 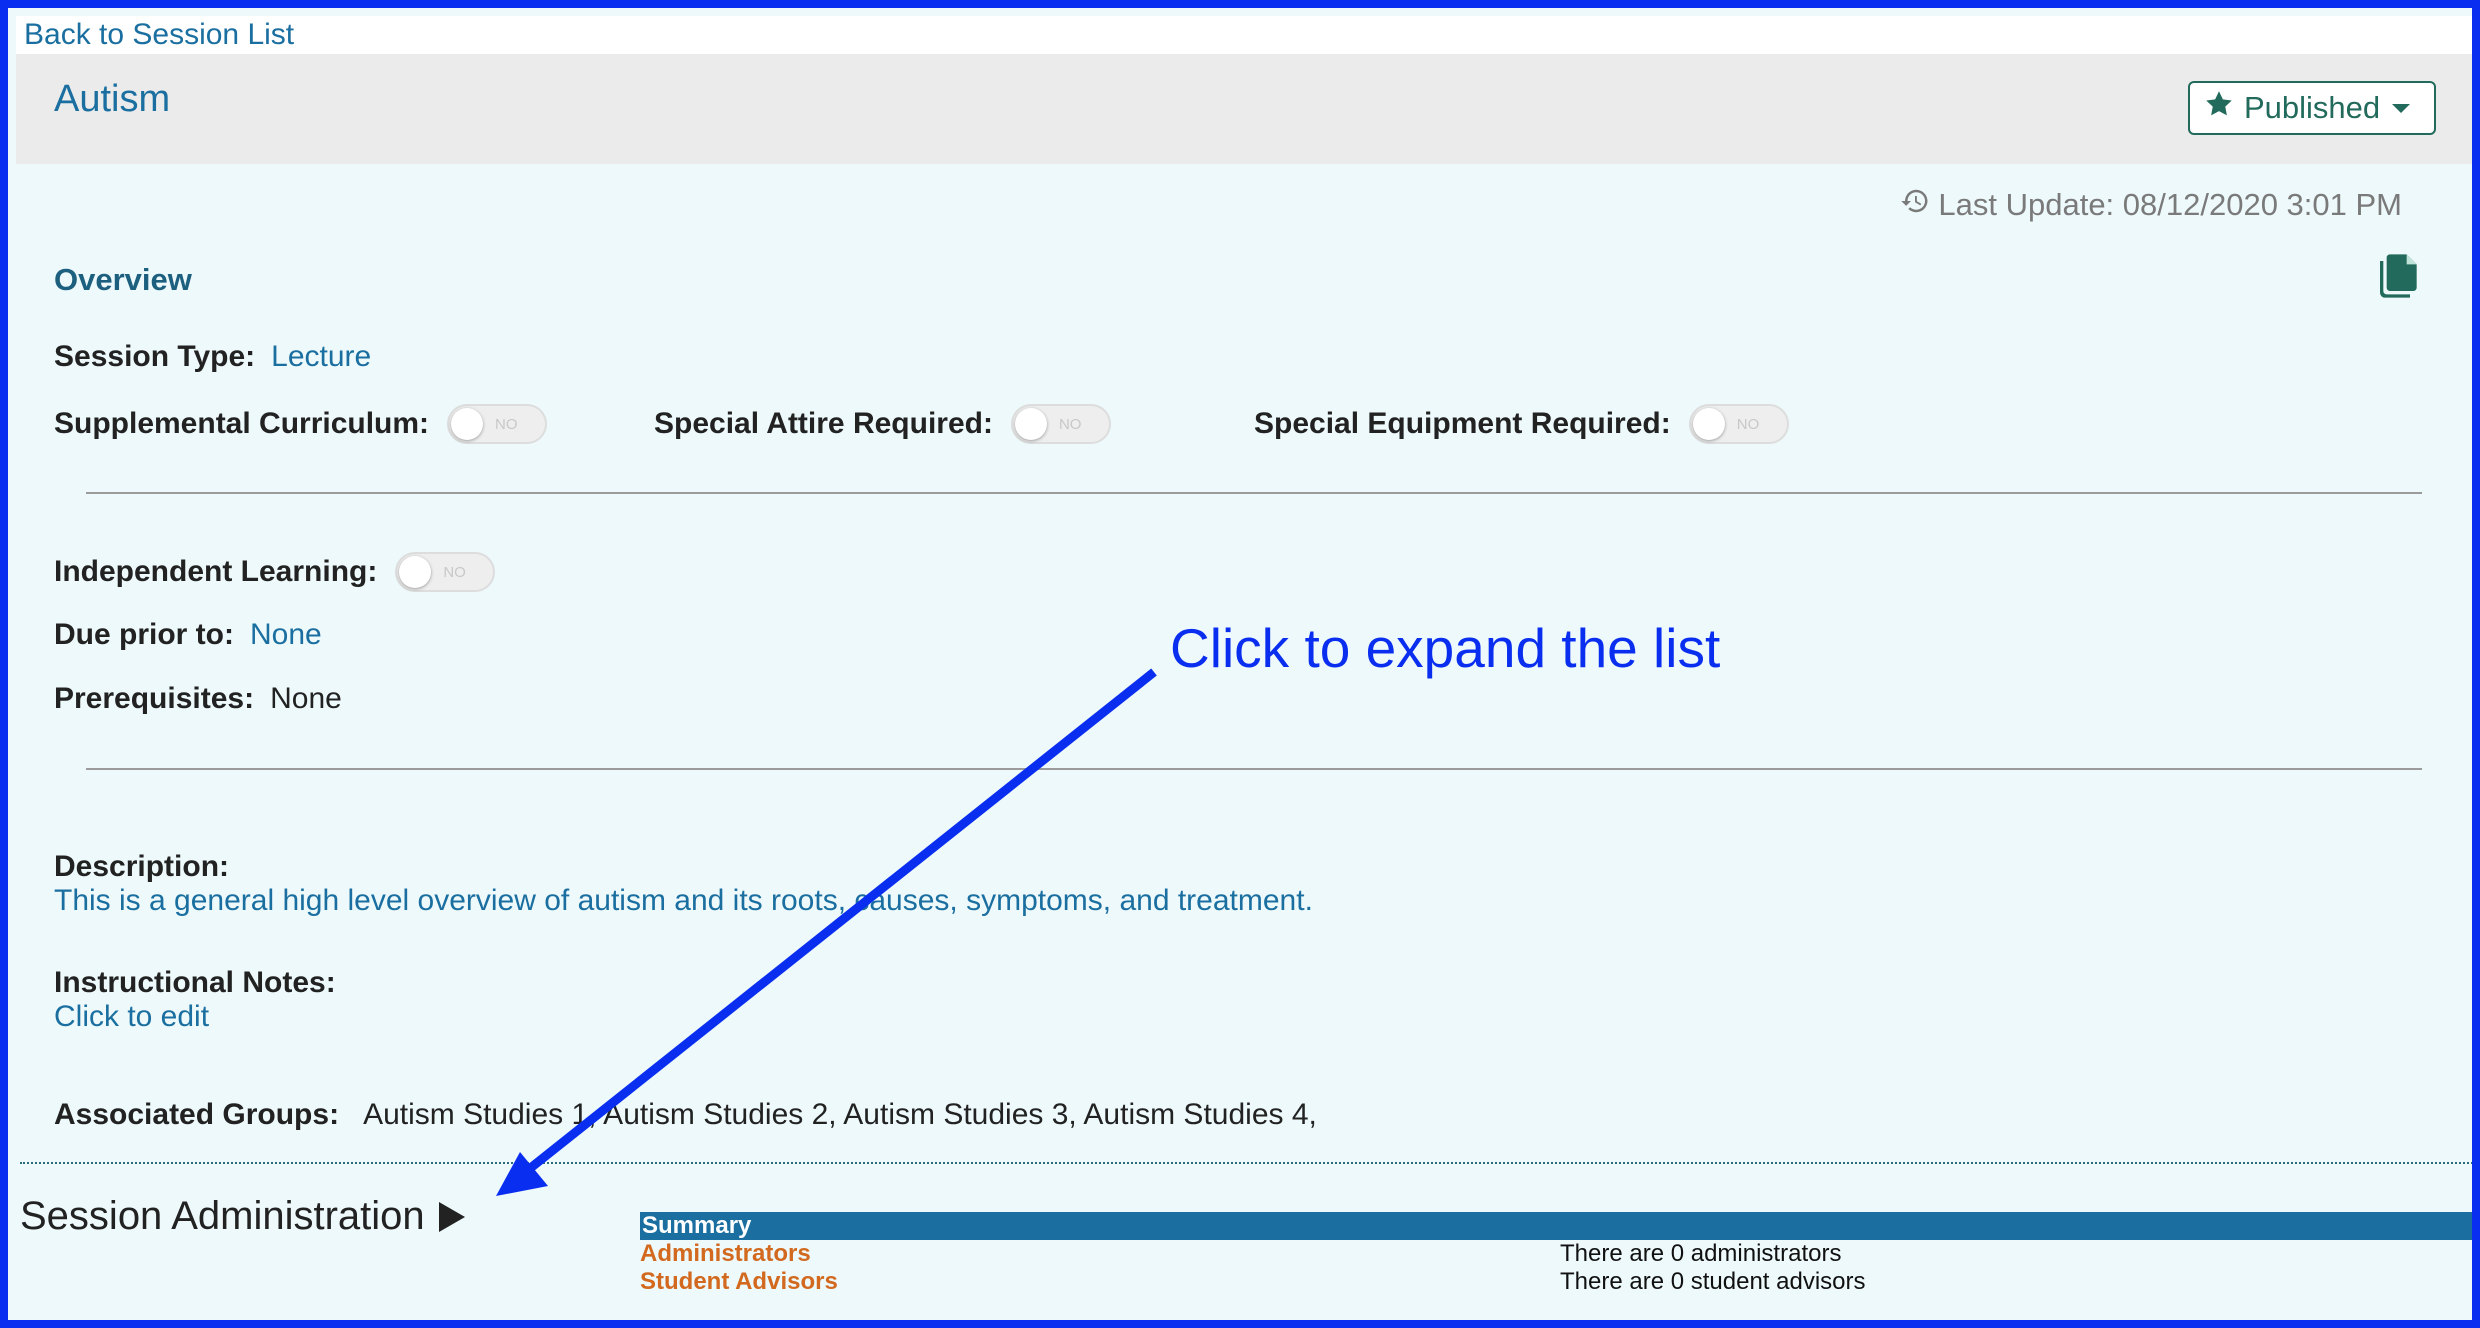 What do you see at coordinates (1445, 648) in the screenshot?
I see `annotation-callout: Click to expand the list` at bounding box center [1445, 648].